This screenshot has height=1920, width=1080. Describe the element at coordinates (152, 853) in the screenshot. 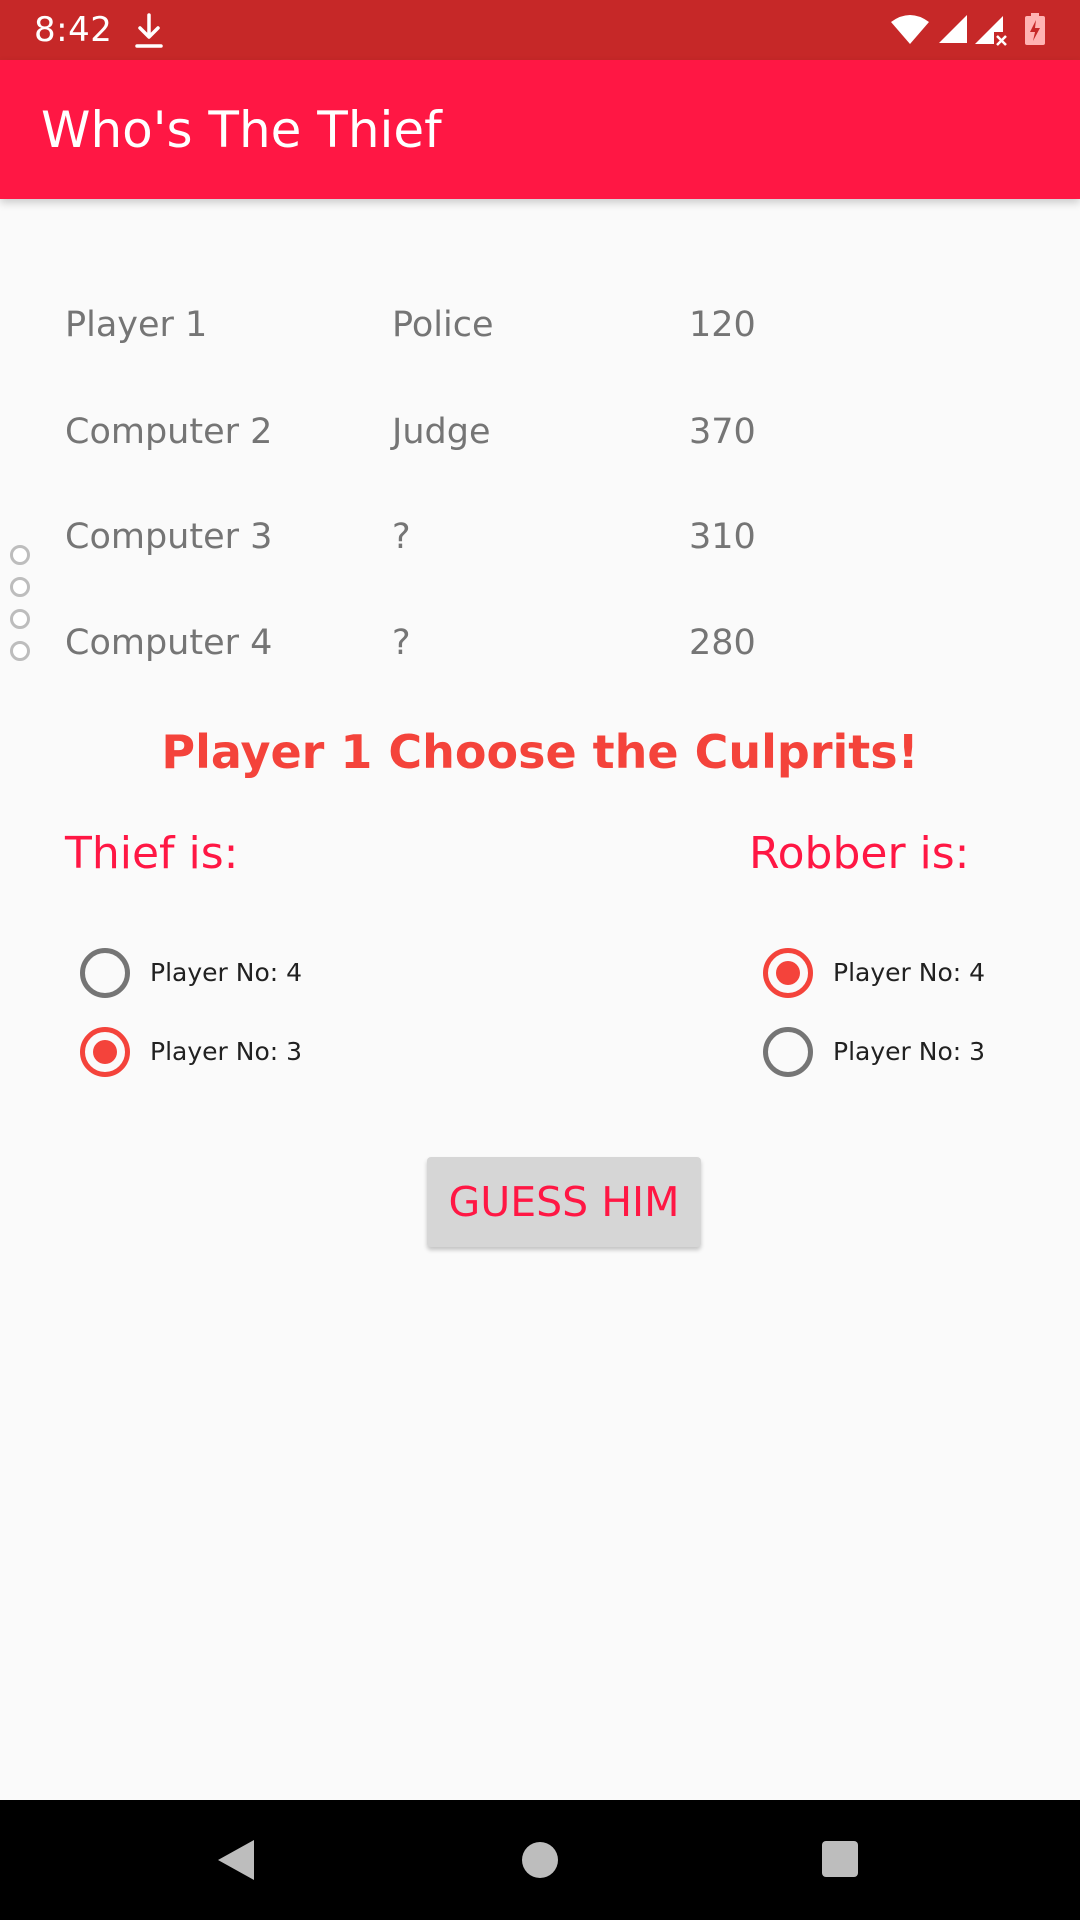

I see `thief-label: Thief is:` at that location.